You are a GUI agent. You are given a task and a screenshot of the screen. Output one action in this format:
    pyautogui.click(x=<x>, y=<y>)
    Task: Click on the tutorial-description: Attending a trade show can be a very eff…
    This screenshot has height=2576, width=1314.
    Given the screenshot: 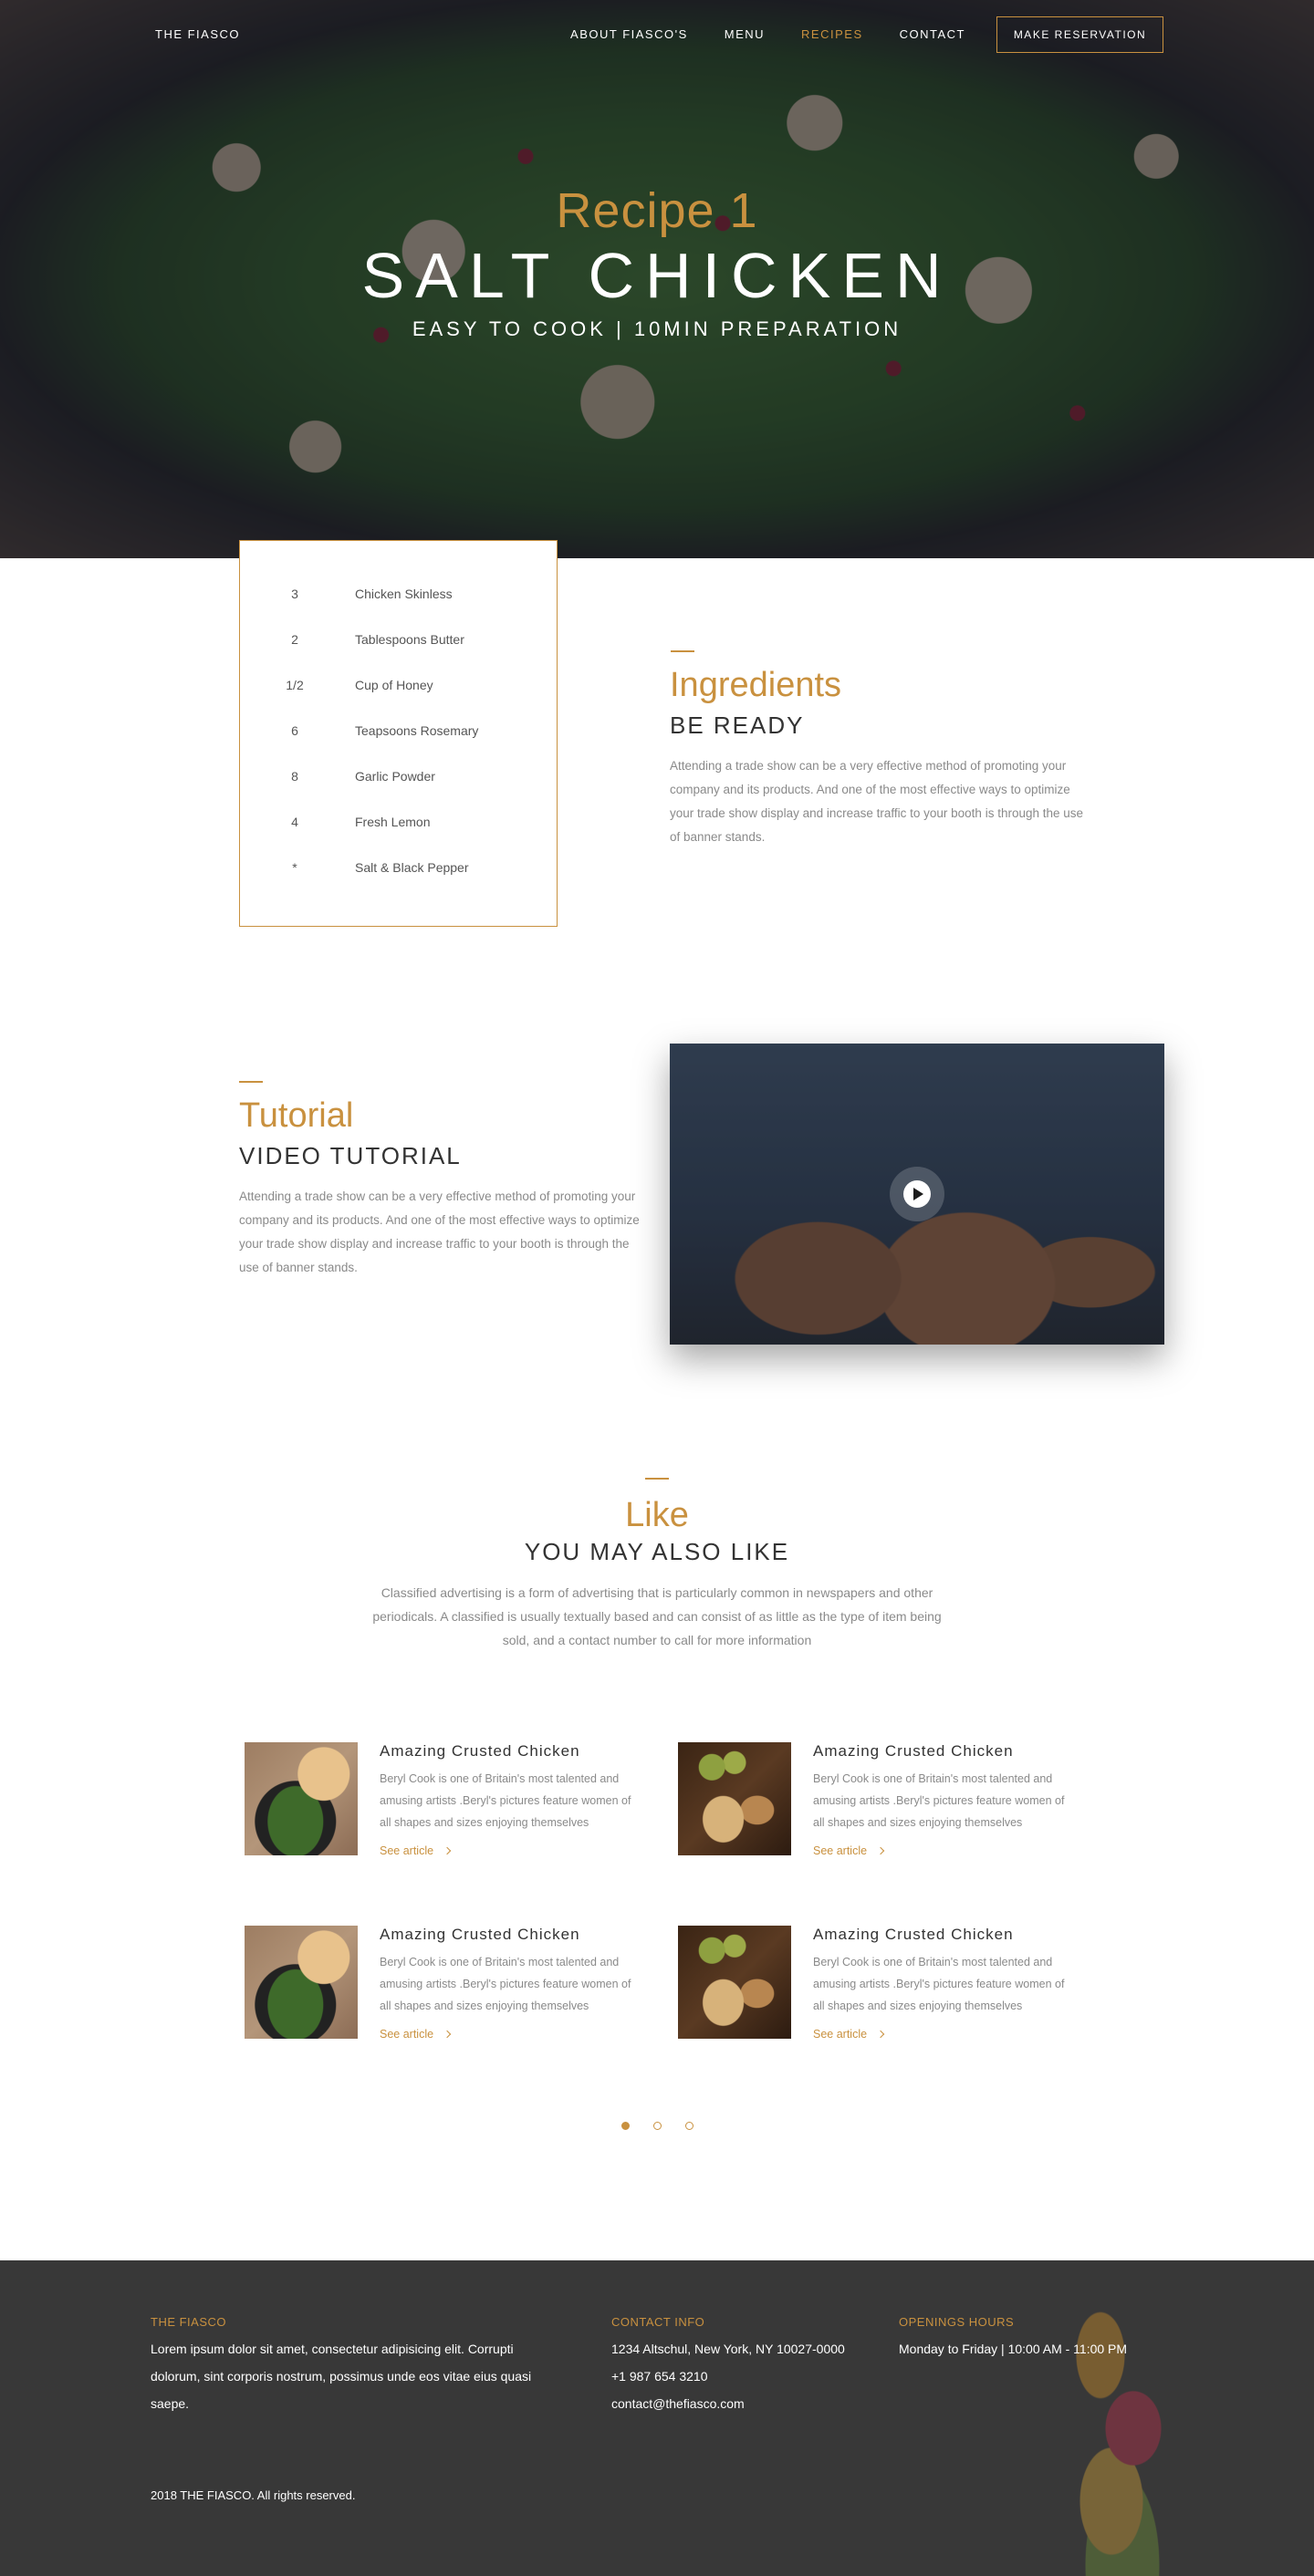 What is the action you would take?
    pyautogui.click(x=439, y=1231)
    